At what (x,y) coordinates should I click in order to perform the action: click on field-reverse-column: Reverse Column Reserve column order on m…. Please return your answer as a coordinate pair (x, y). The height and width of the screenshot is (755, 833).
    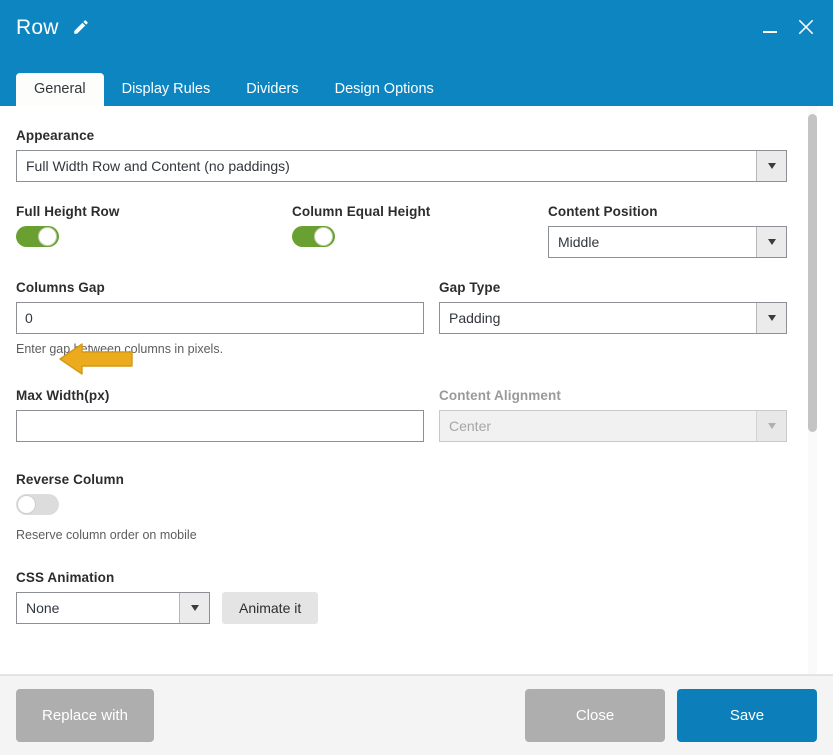
    Looking at the image, I should click on (401, 507).